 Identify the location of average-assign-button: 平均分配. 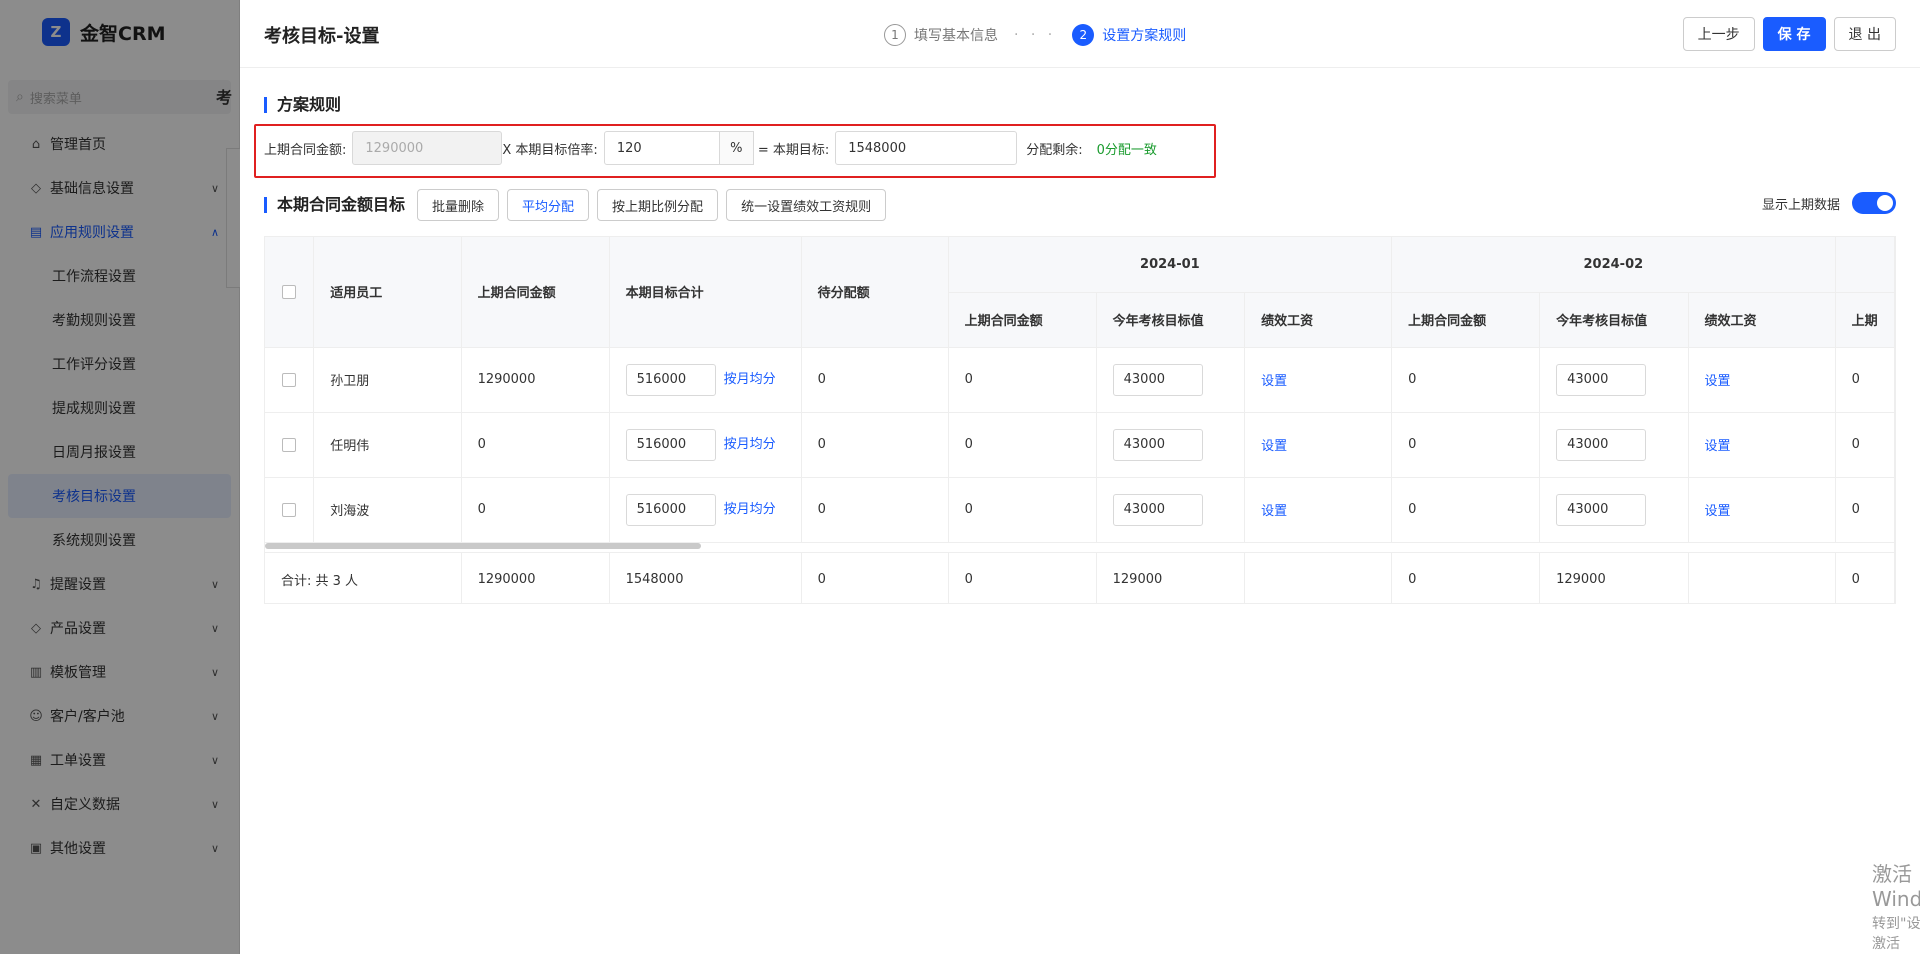
(548, 205).